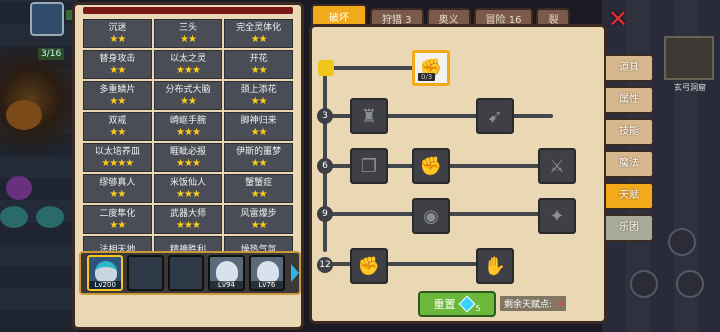 This screenshot has height=332, width=720. I want to click on skill-name: 以太之灵, so click(187, 58).